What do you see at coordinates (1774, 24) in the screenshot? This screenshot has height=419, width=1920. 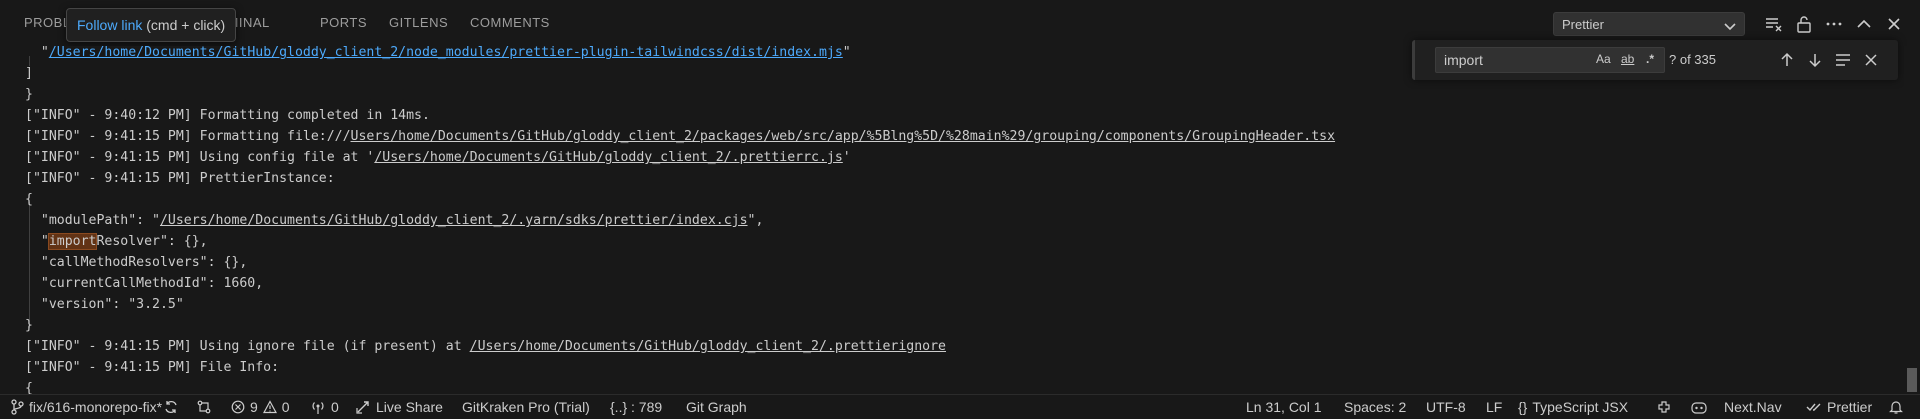 I see `clear-output-icon` at bounding box center [1774, 24].